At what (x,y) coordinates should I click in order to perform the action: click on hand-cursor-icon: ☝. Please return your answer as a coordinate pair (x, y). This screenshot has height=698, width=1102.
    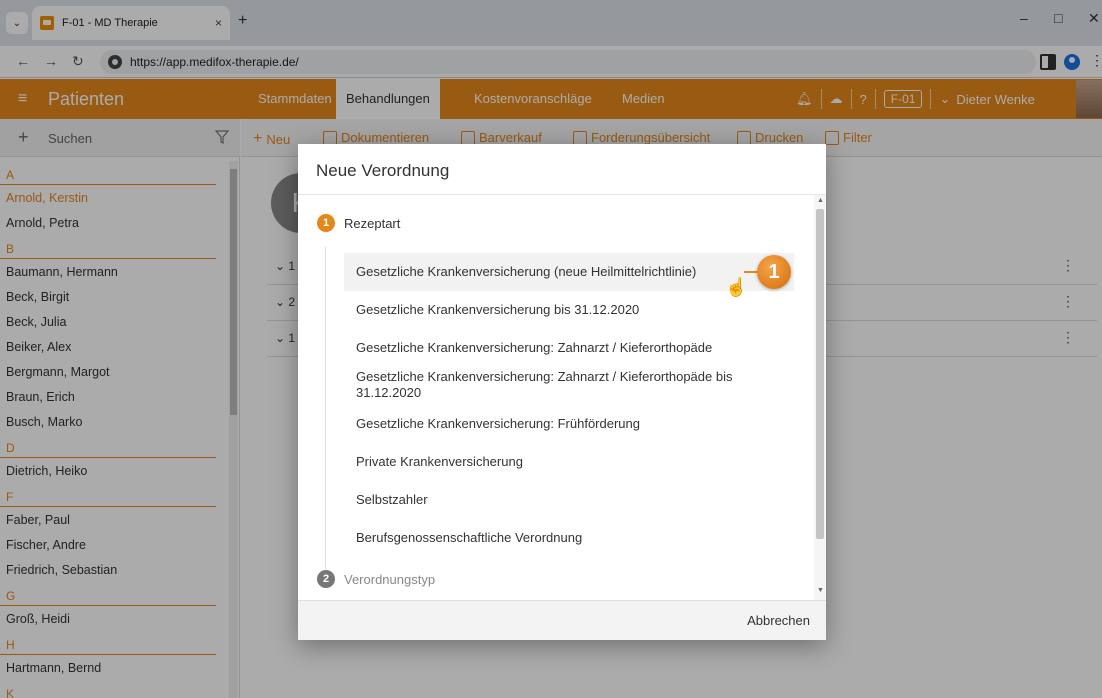
    Looking at the image, I should click on (736, 287).